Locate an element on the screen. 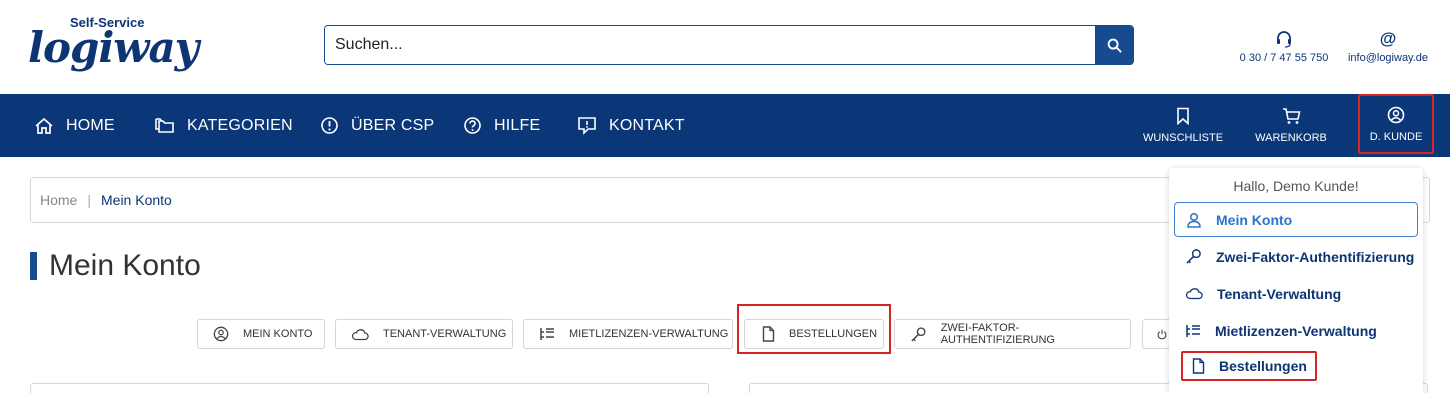 This screenshot has width=1450, height=393. tab-mietlizenzen-verwaltung: MIETLIZENZEN-VERWALTUNG is located at coordinates (628, 334).